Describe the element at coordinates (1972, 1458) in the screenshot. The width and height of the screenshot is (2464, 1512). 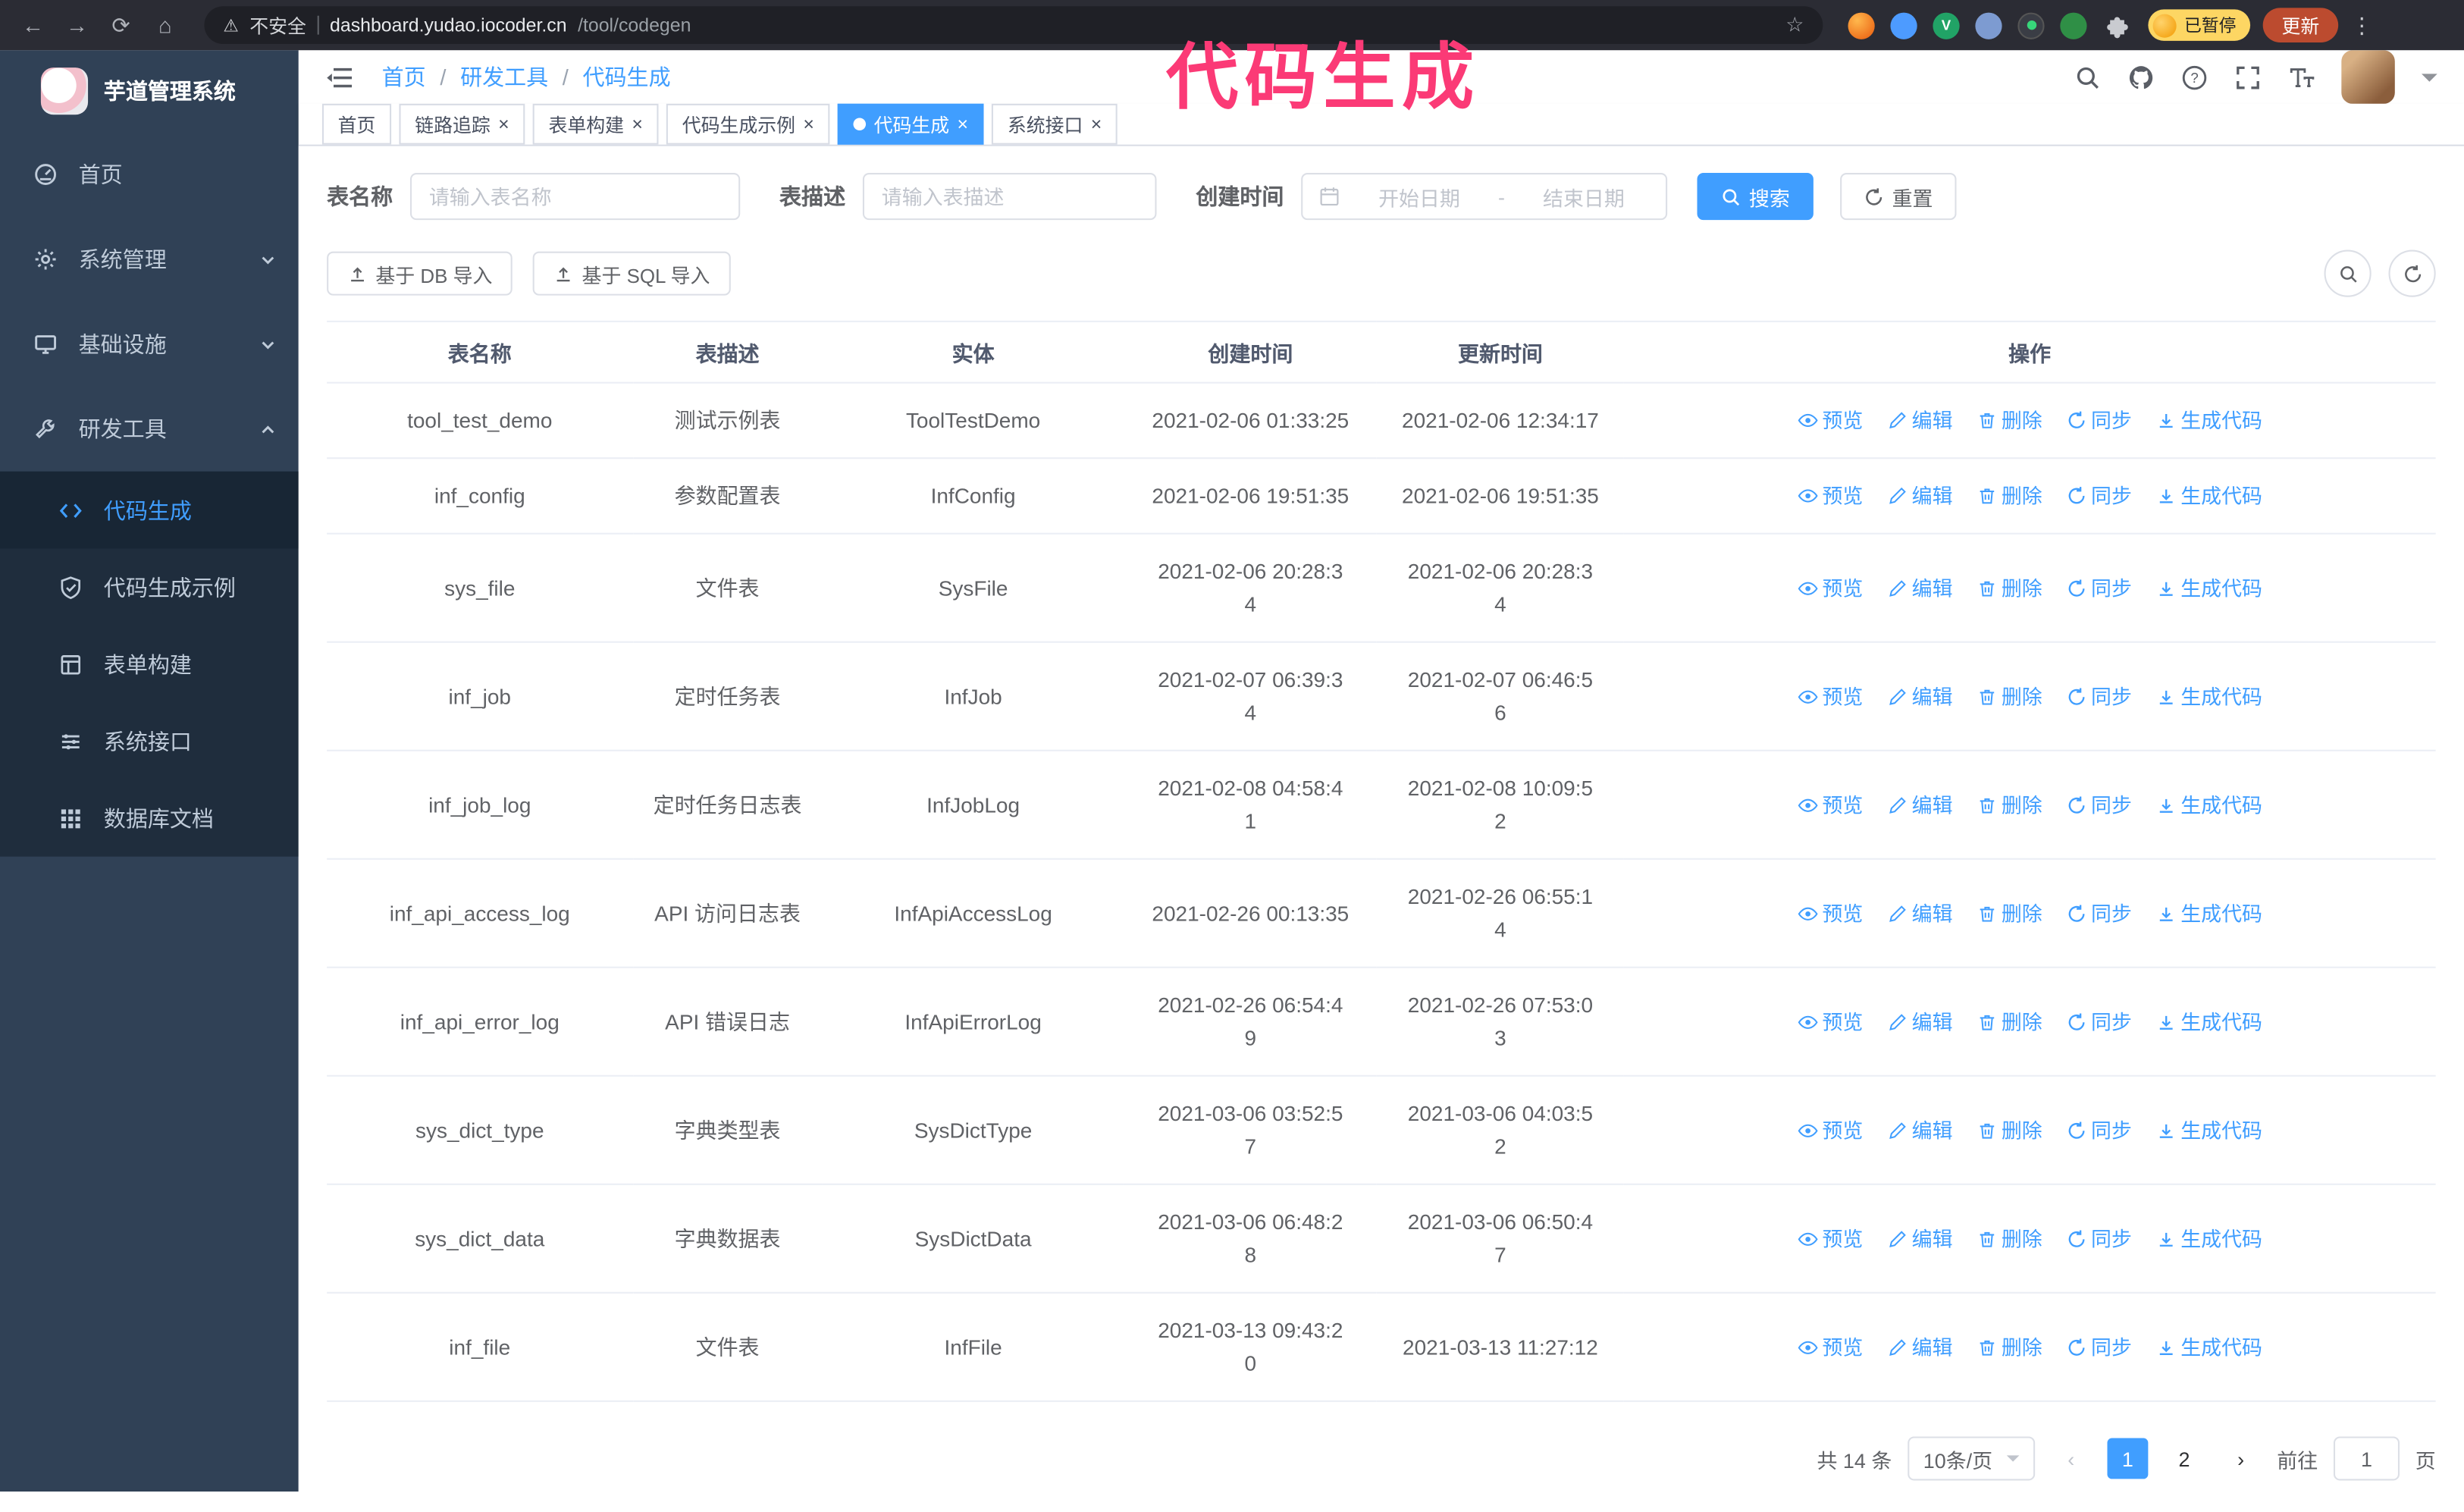
I see `page-size-select: 10条/页` at that location.